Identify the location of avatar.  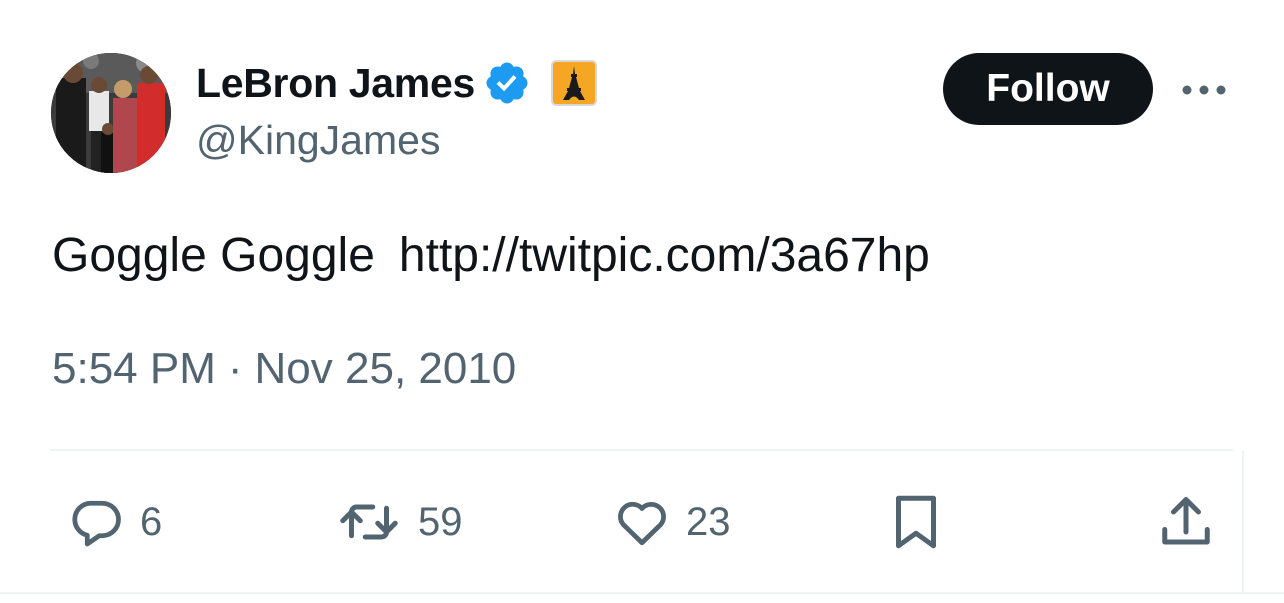
(111, 113).